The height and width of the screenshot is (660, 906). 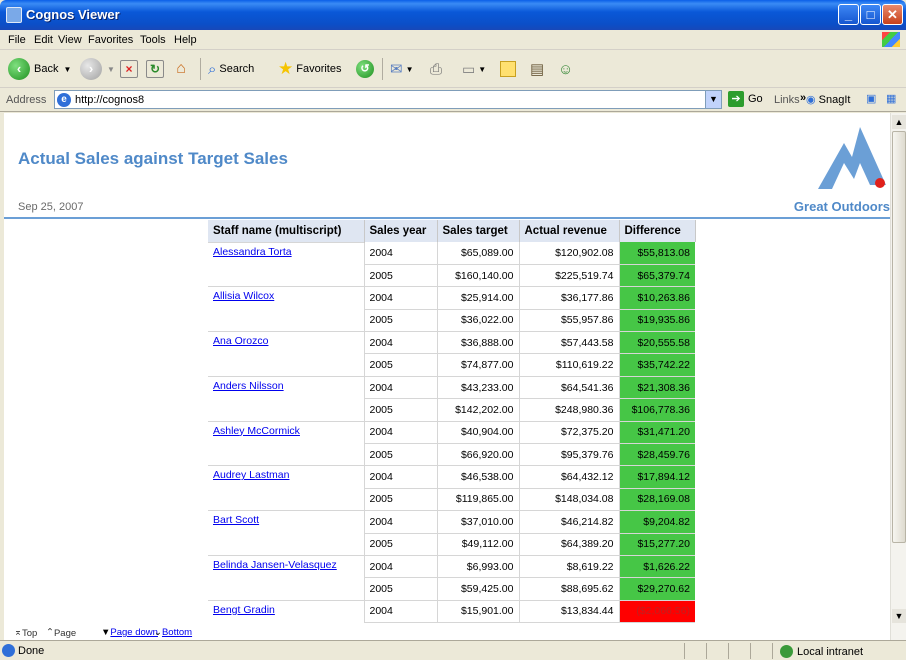 I want to click on snagit-icon: ◉, so click(x=811, y=100).